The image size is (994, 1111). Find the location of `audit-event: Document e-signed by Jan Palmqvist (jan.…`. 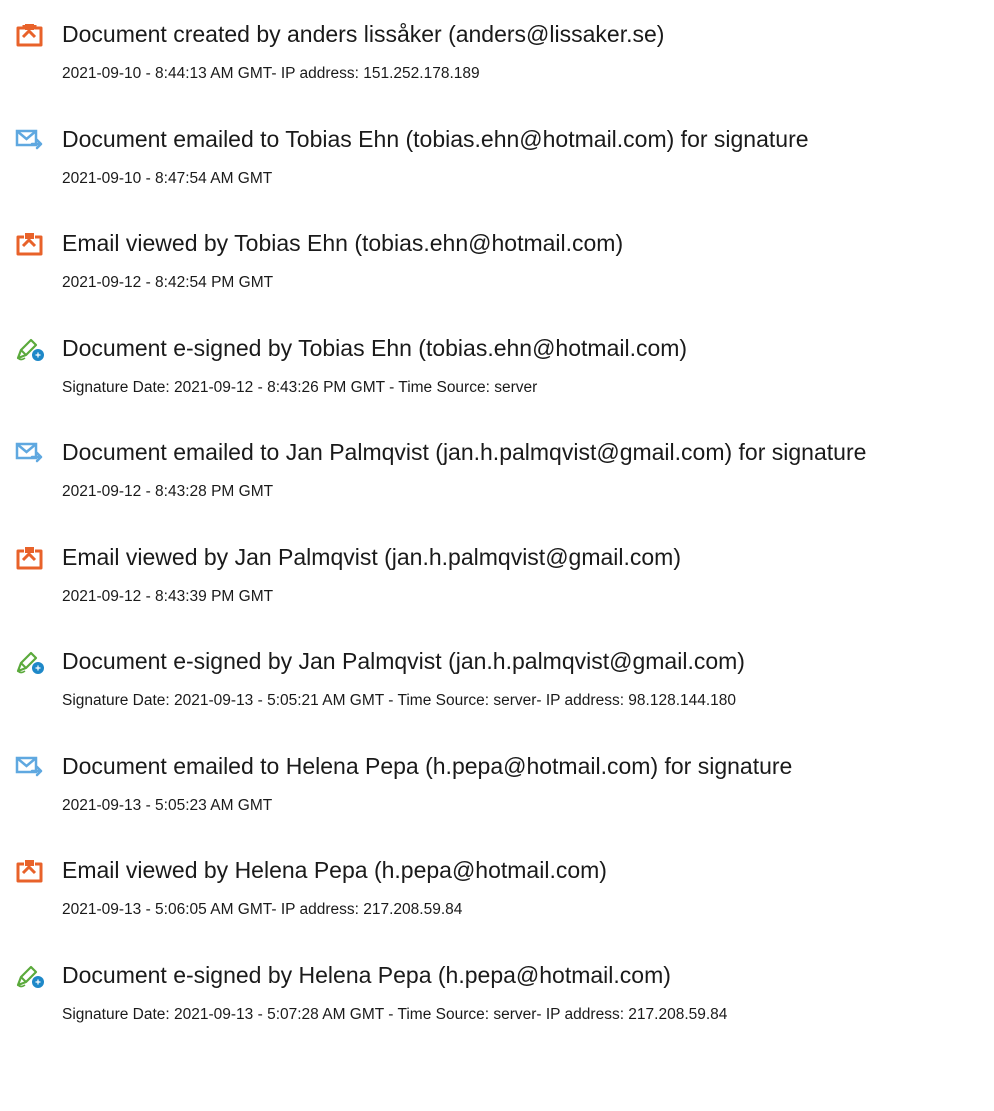

audit-event: Document e-signed by Jan Palmqvist (jan.… is located at coordinates (497, 693).